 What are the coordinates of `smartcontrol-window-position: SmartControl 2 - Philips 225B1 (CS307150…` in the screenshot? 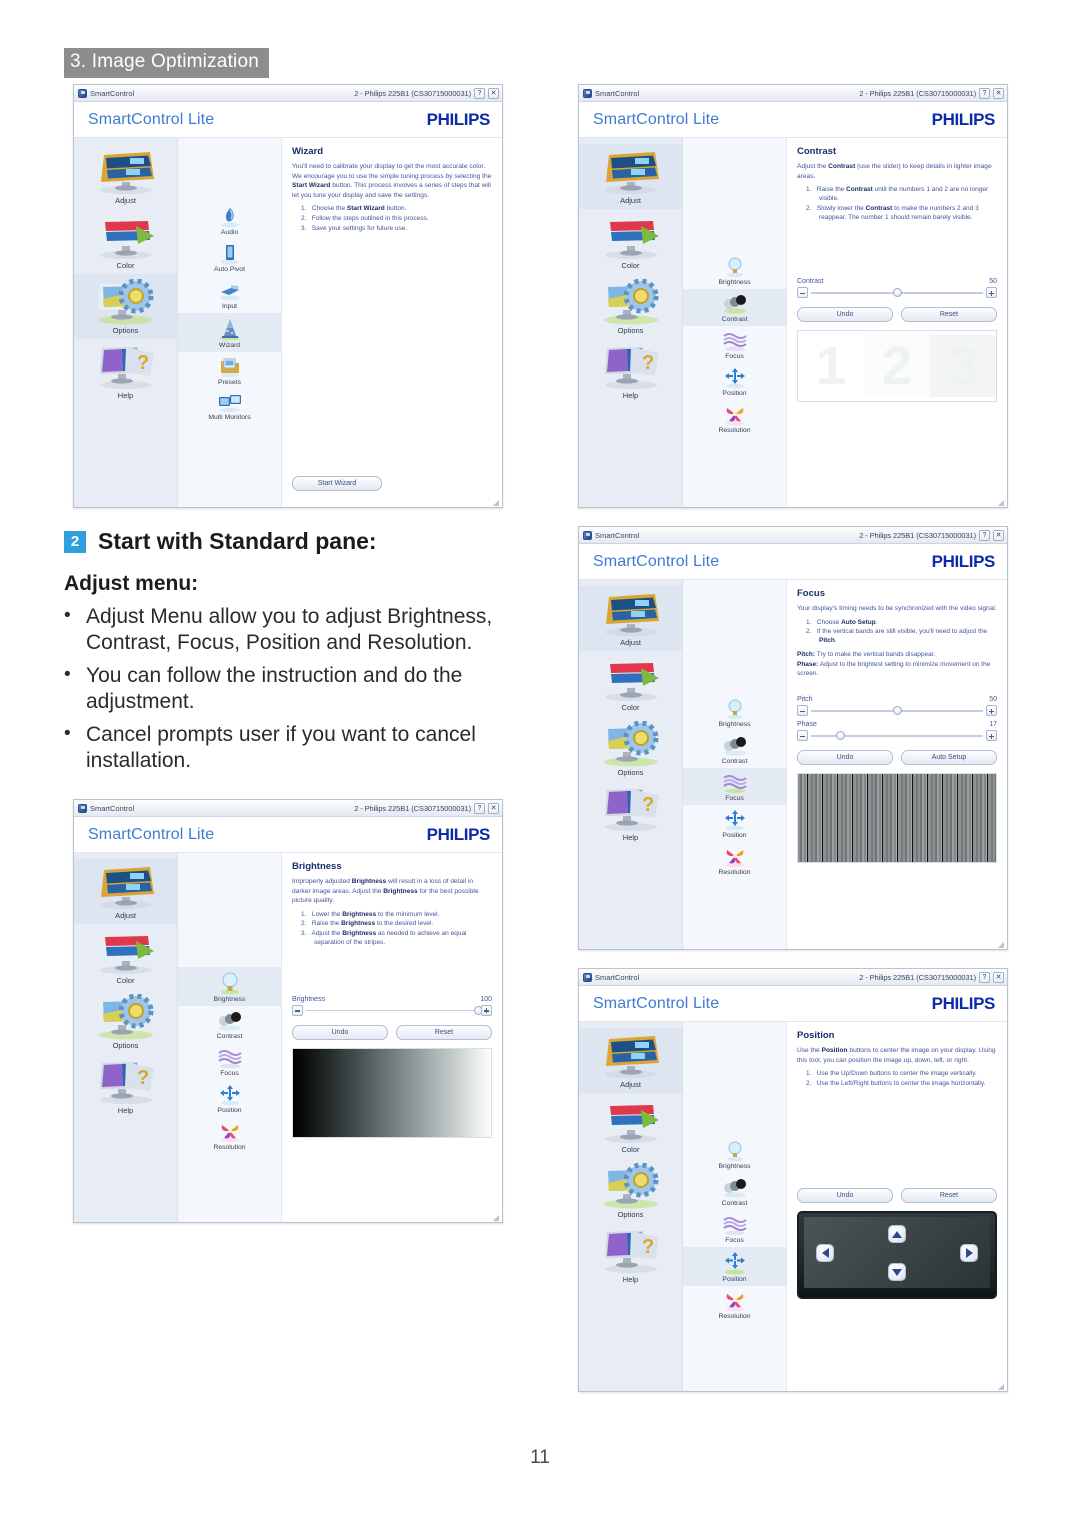 It's located at (793, 1180).